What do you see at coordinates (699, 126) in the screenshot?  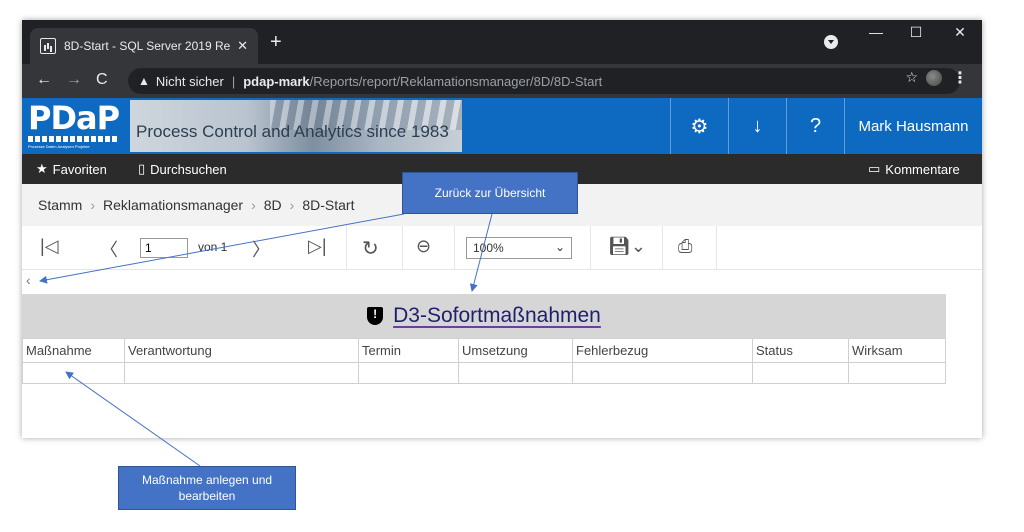 I see `settings-gear-icon: ⚙` at bounding box center [699, 126].